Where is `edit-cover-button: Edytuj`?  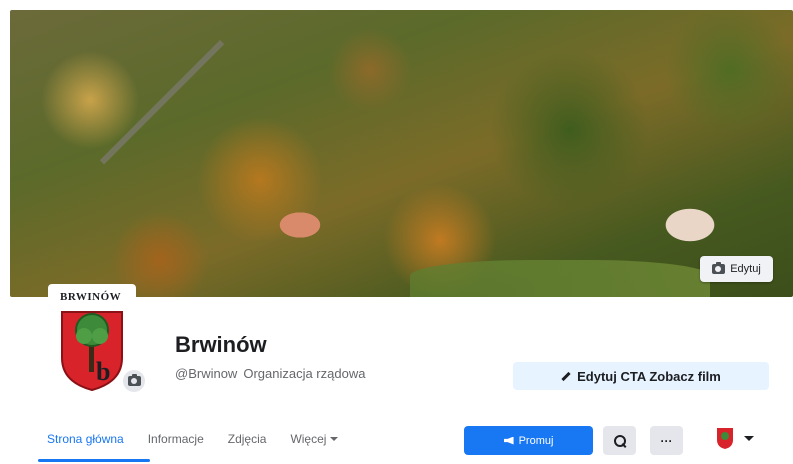 edit-cover-button: Edytuj is located at coordinates (736, 269).